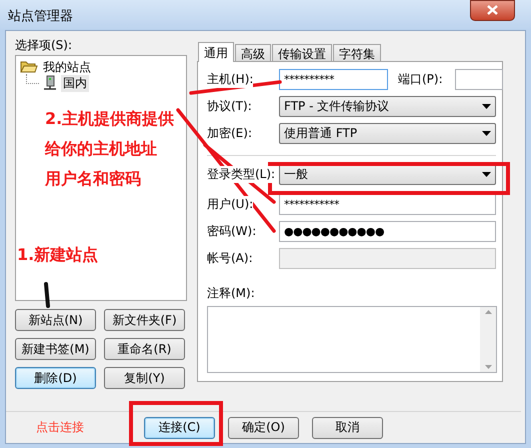  I want to click on field-label: 加密(E):, so click(229, 133).